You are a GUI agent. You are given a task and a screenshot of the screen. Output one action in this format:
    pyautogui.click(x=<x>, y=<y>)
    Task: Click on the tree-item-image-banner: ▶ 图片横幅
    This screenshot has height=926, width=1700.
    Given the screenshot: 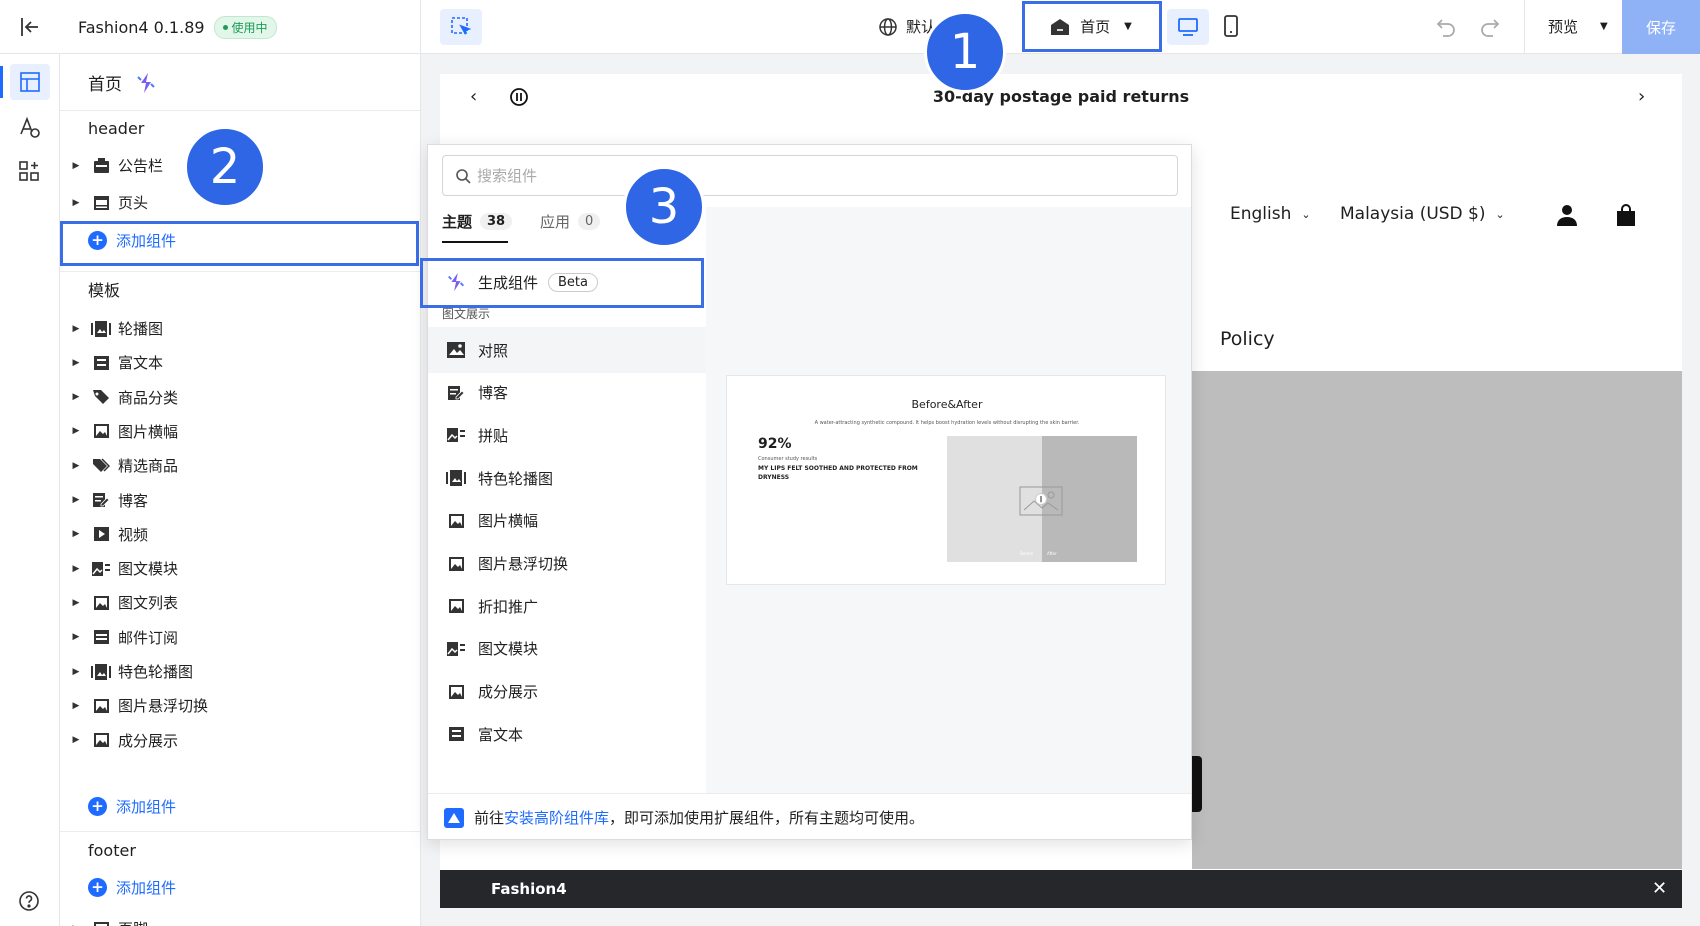 What is the action you would take?
    pyautogui.click(x=240, y=431)
    